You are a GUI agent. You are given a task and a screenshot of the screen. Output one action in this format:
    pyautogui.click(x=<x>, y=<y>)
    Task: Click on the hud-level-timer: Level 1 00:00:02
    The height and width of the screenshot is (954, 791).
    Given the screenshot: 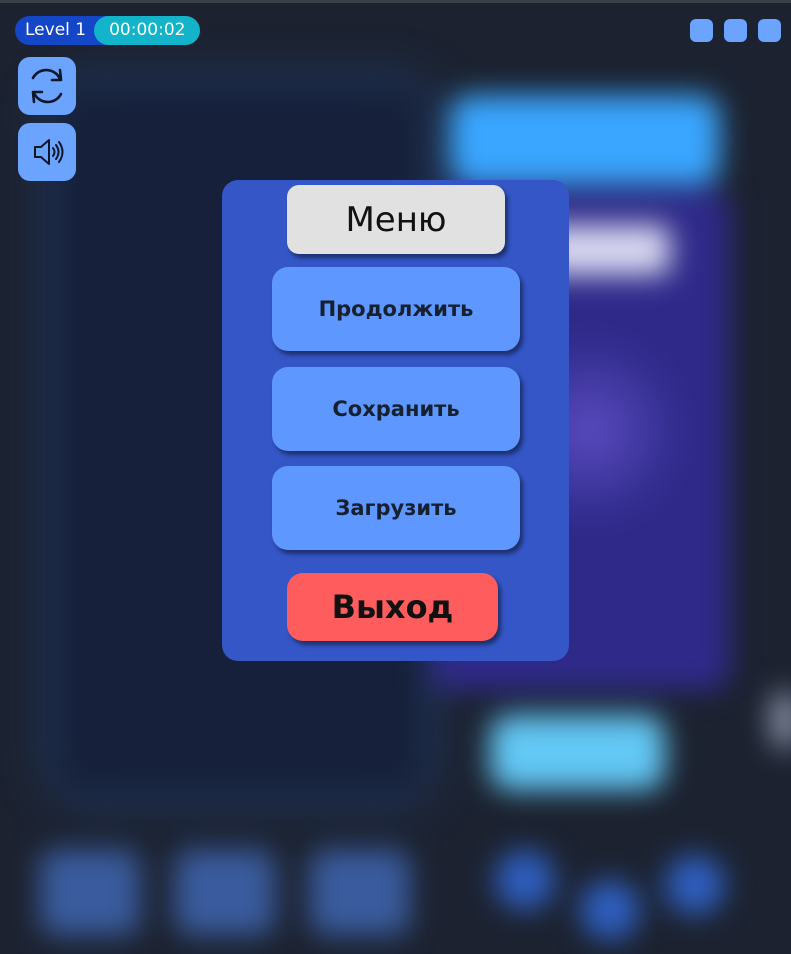 What is the action you would take?
    pyautogui.click(x=108, y=30)
    